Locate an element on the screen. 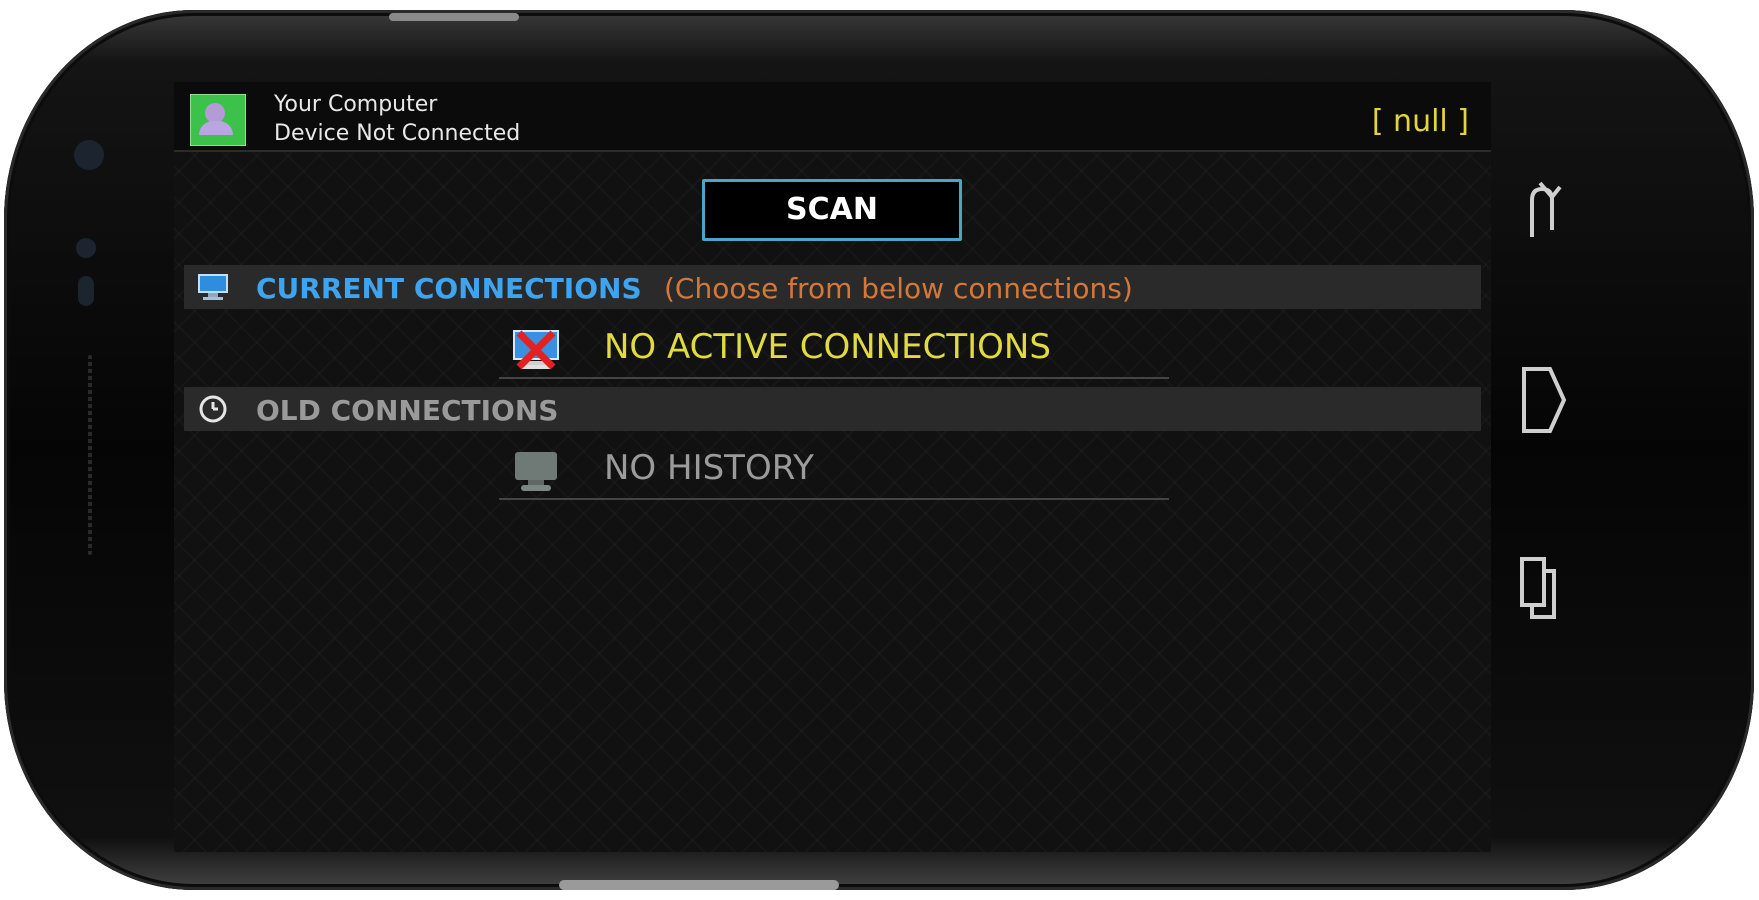 This screenshot has width=1759, height=900. proximity-sensor is located at coordinates (86, 248).